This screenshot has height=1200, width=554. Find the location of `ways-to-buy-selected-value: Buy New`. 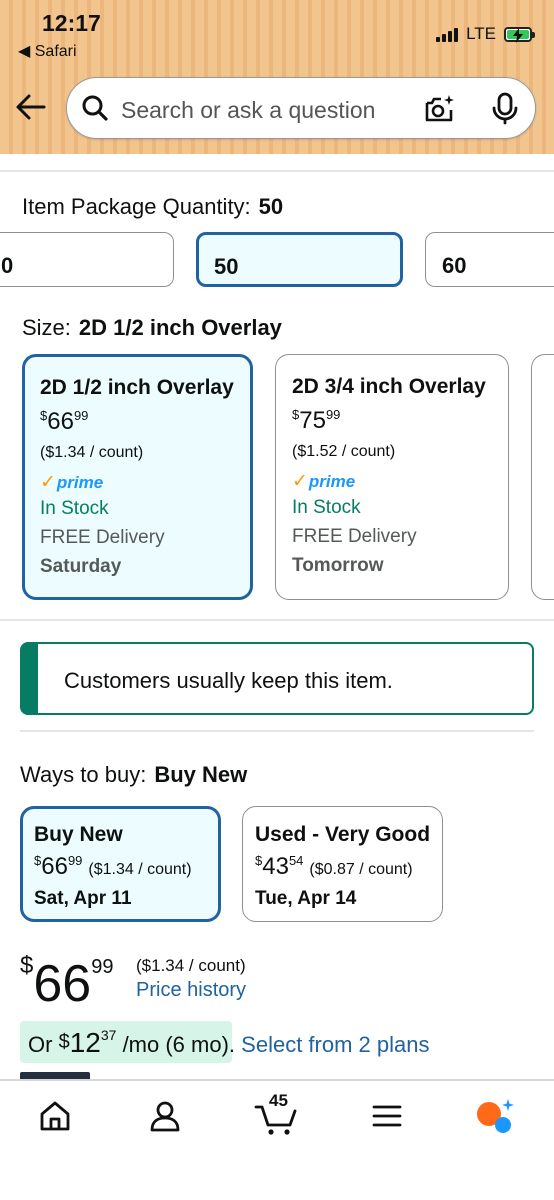

ways-to-buy-selected-value: Buy New is located at coordinates (201, 774).